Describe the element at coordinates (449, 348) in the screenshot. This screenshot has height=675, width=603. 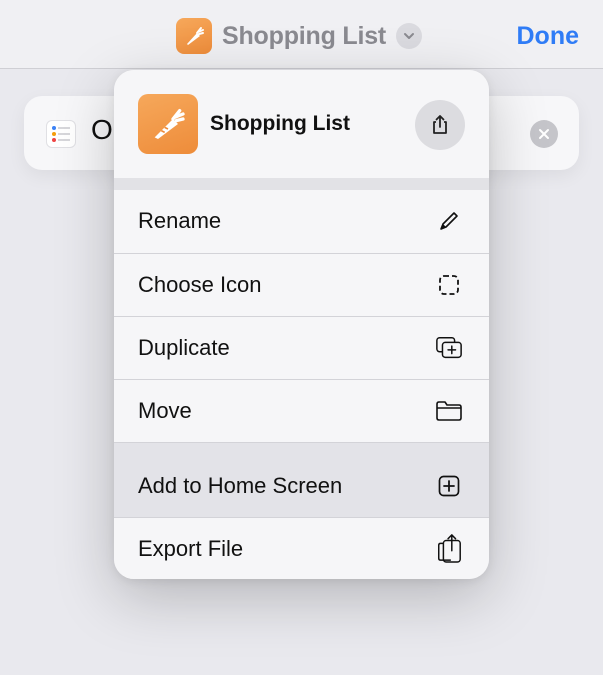
I see `duplicate-icon` at that location.